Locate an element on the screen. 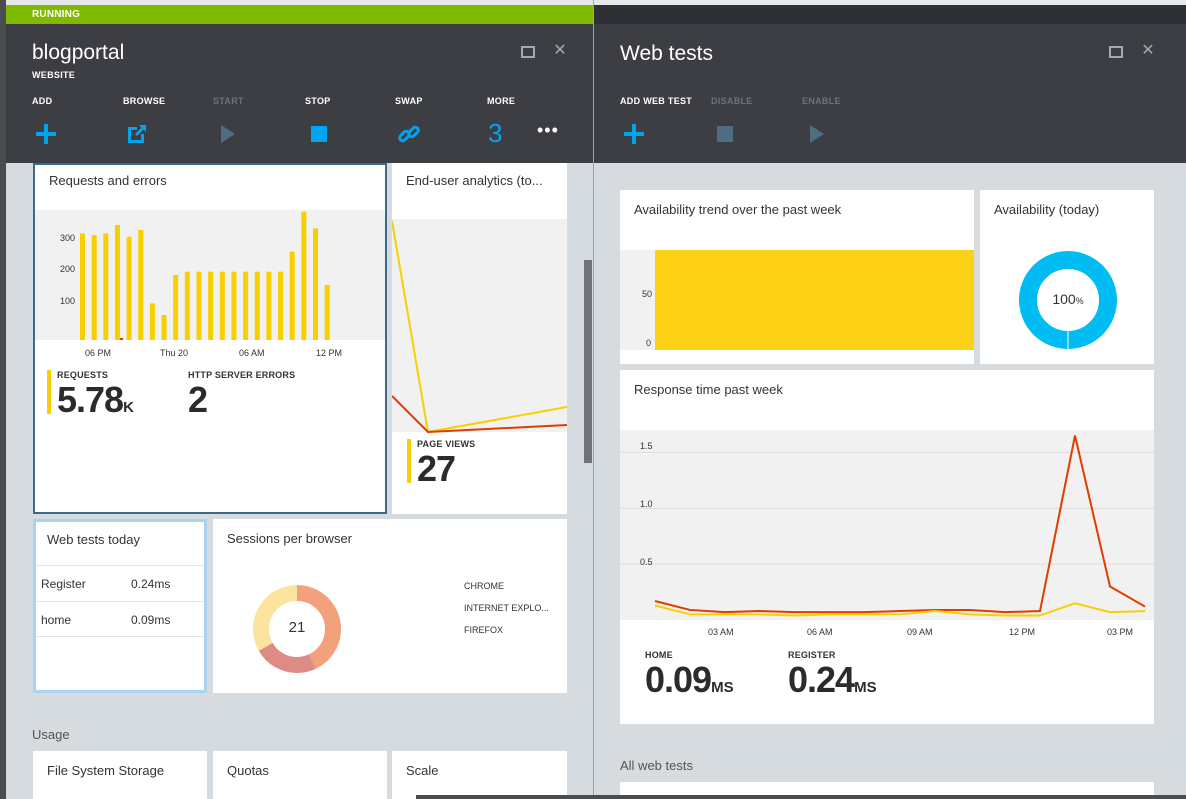 This screenshot has width=1186, height=799. start-command: START is located at coordinates (253, 126).